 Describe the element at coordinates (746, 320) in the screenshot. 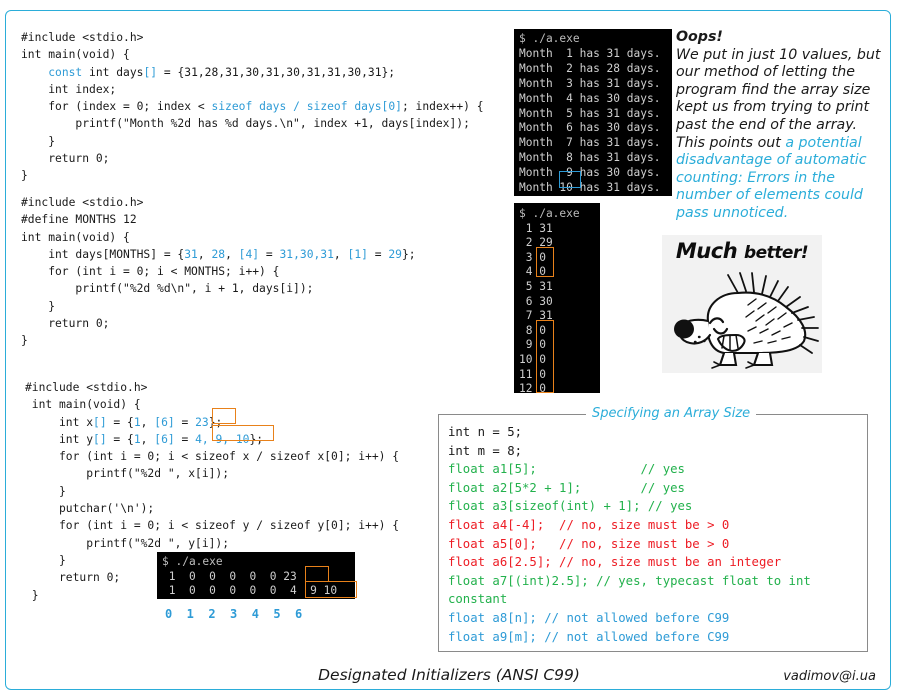

I see `hedgehog-illustration` at that location.